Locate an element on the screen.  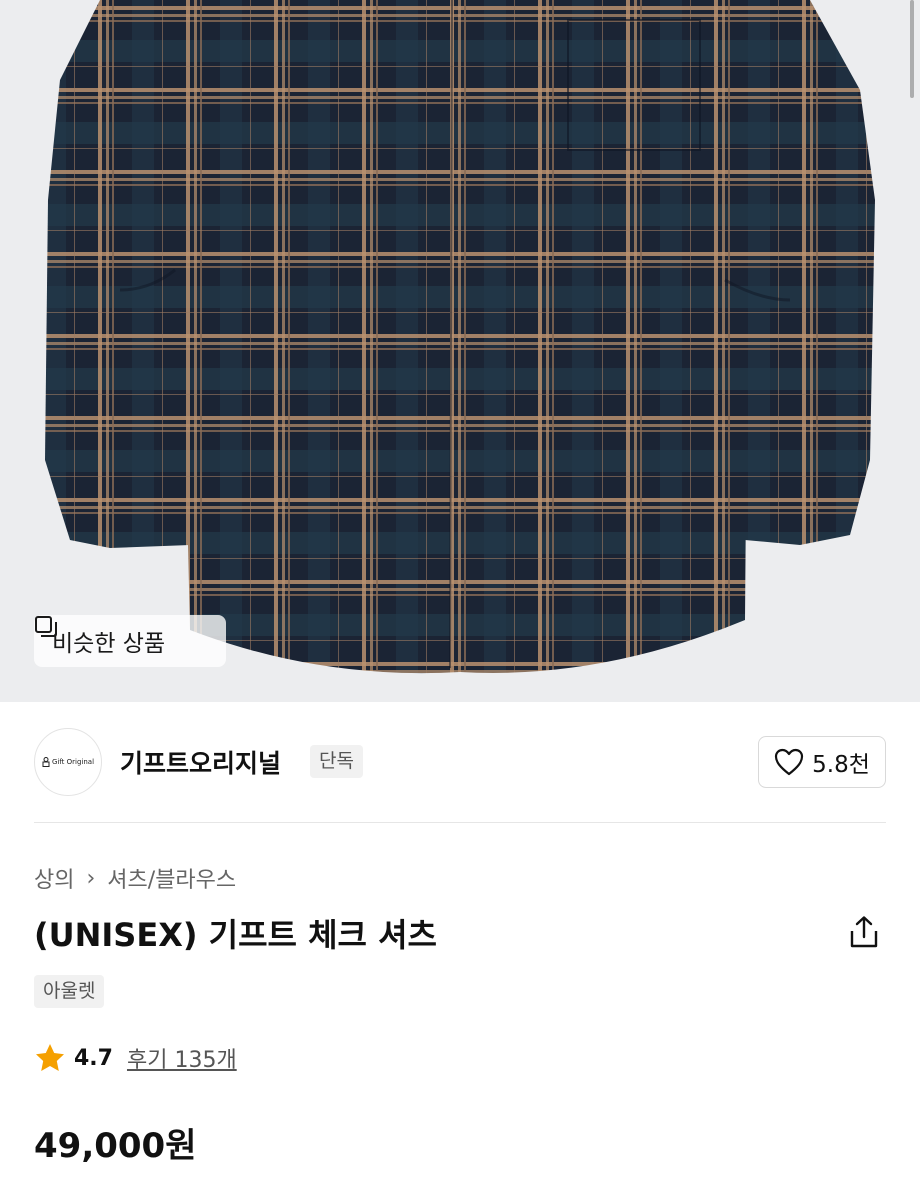
rating-row: 4.7 후기 135개 is located at coordinates (135, 1058).